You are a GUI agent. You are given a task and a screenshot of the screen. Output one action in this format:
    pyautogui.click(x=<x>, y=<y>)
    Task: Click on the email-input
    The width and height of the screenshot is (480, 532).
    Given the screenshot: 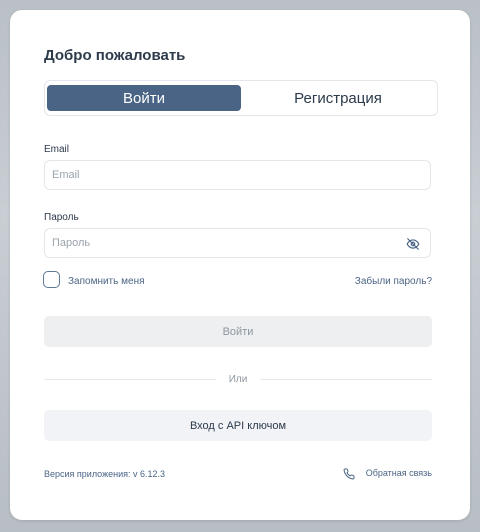 What is the action you would take?
    pyautogui.click(x=237, y=175)
    